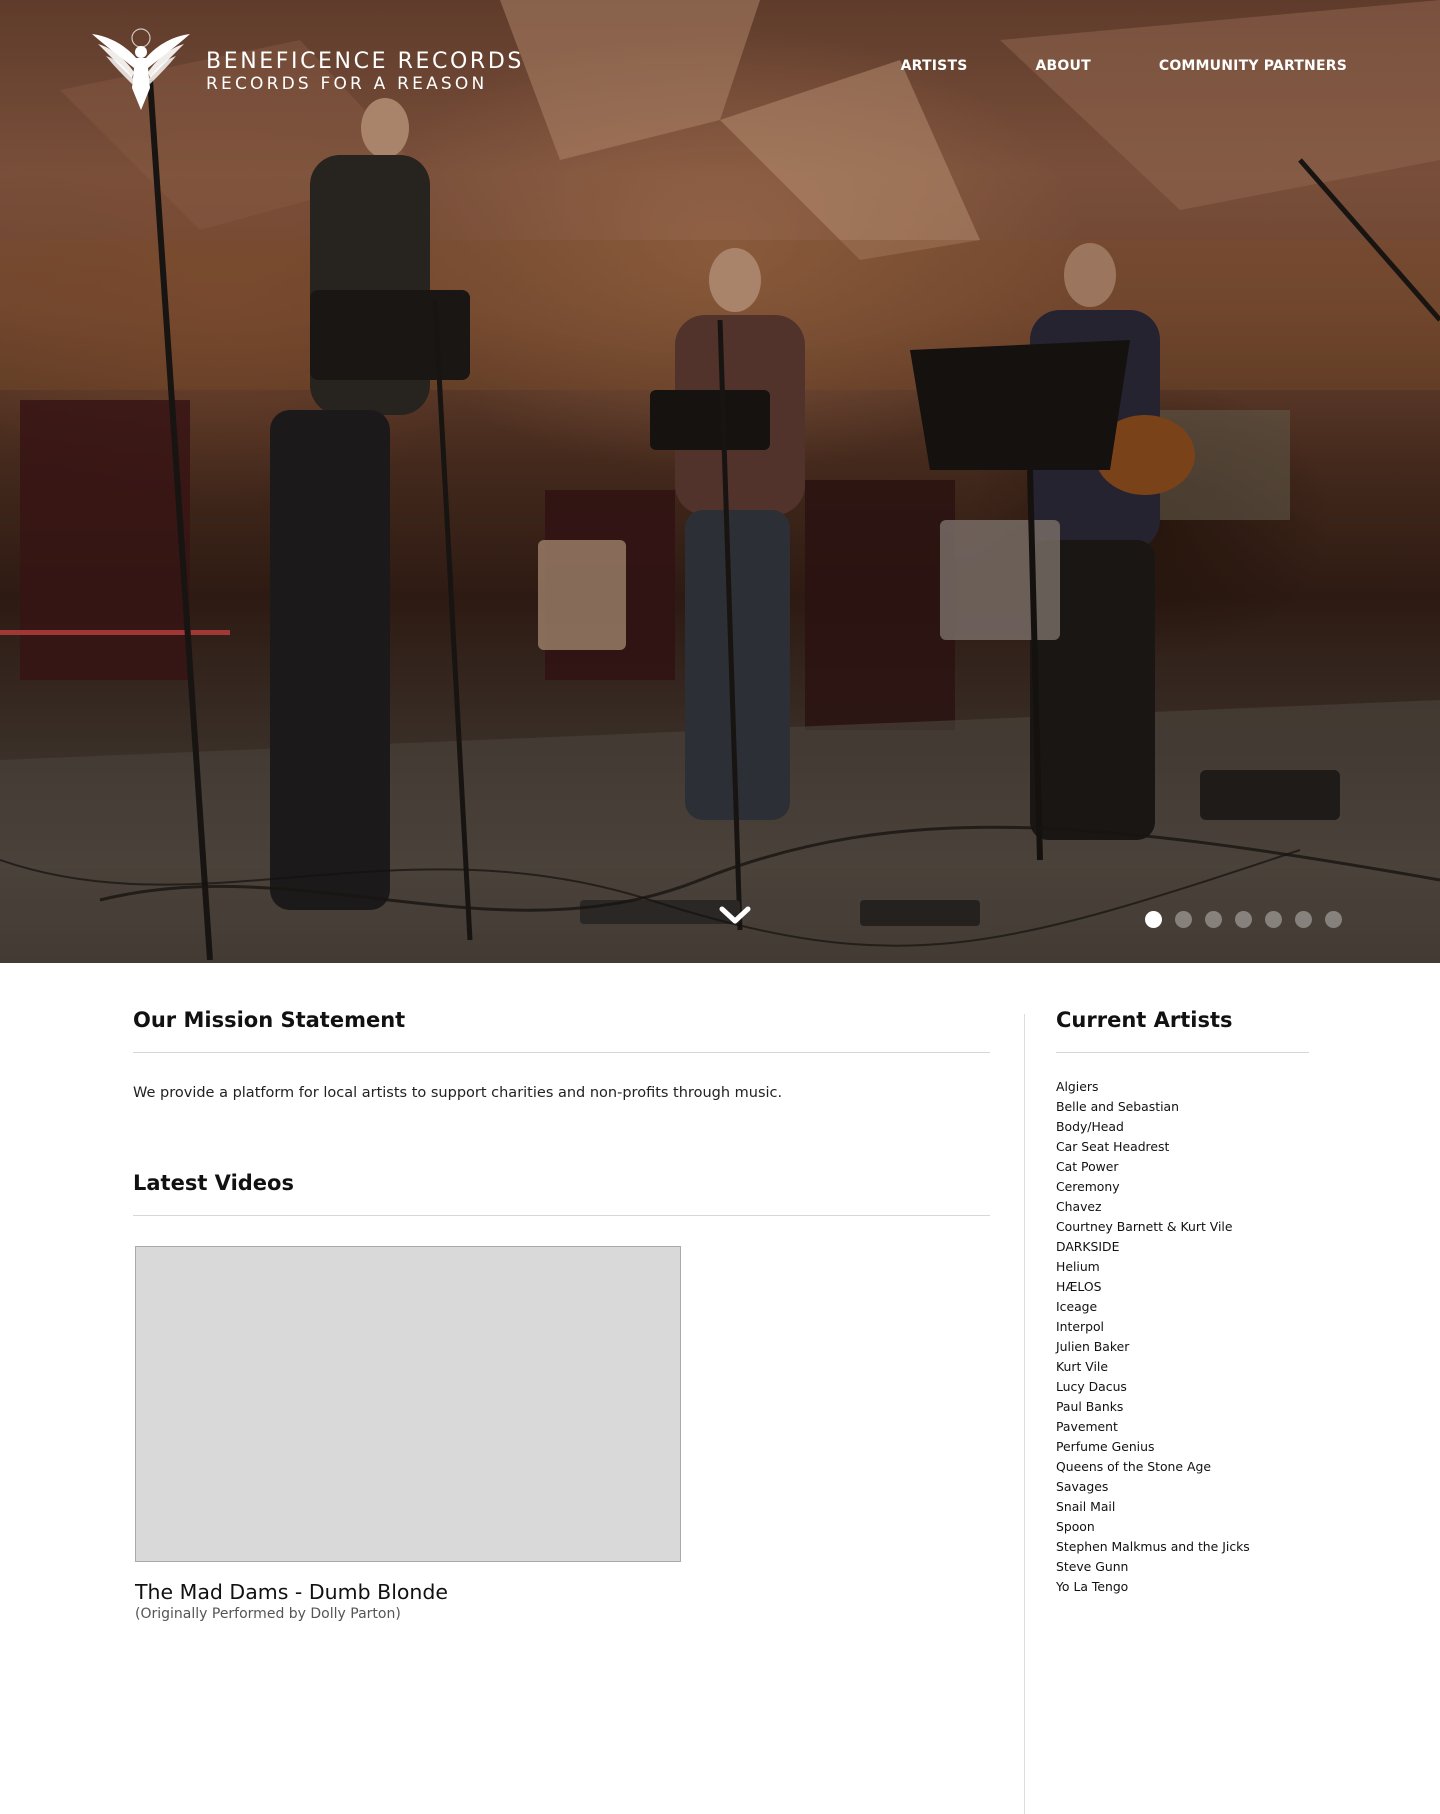  Describe the element at coordinates (1182, 1207) in the screenshot. I see `artist-link: Chavez` at that location.